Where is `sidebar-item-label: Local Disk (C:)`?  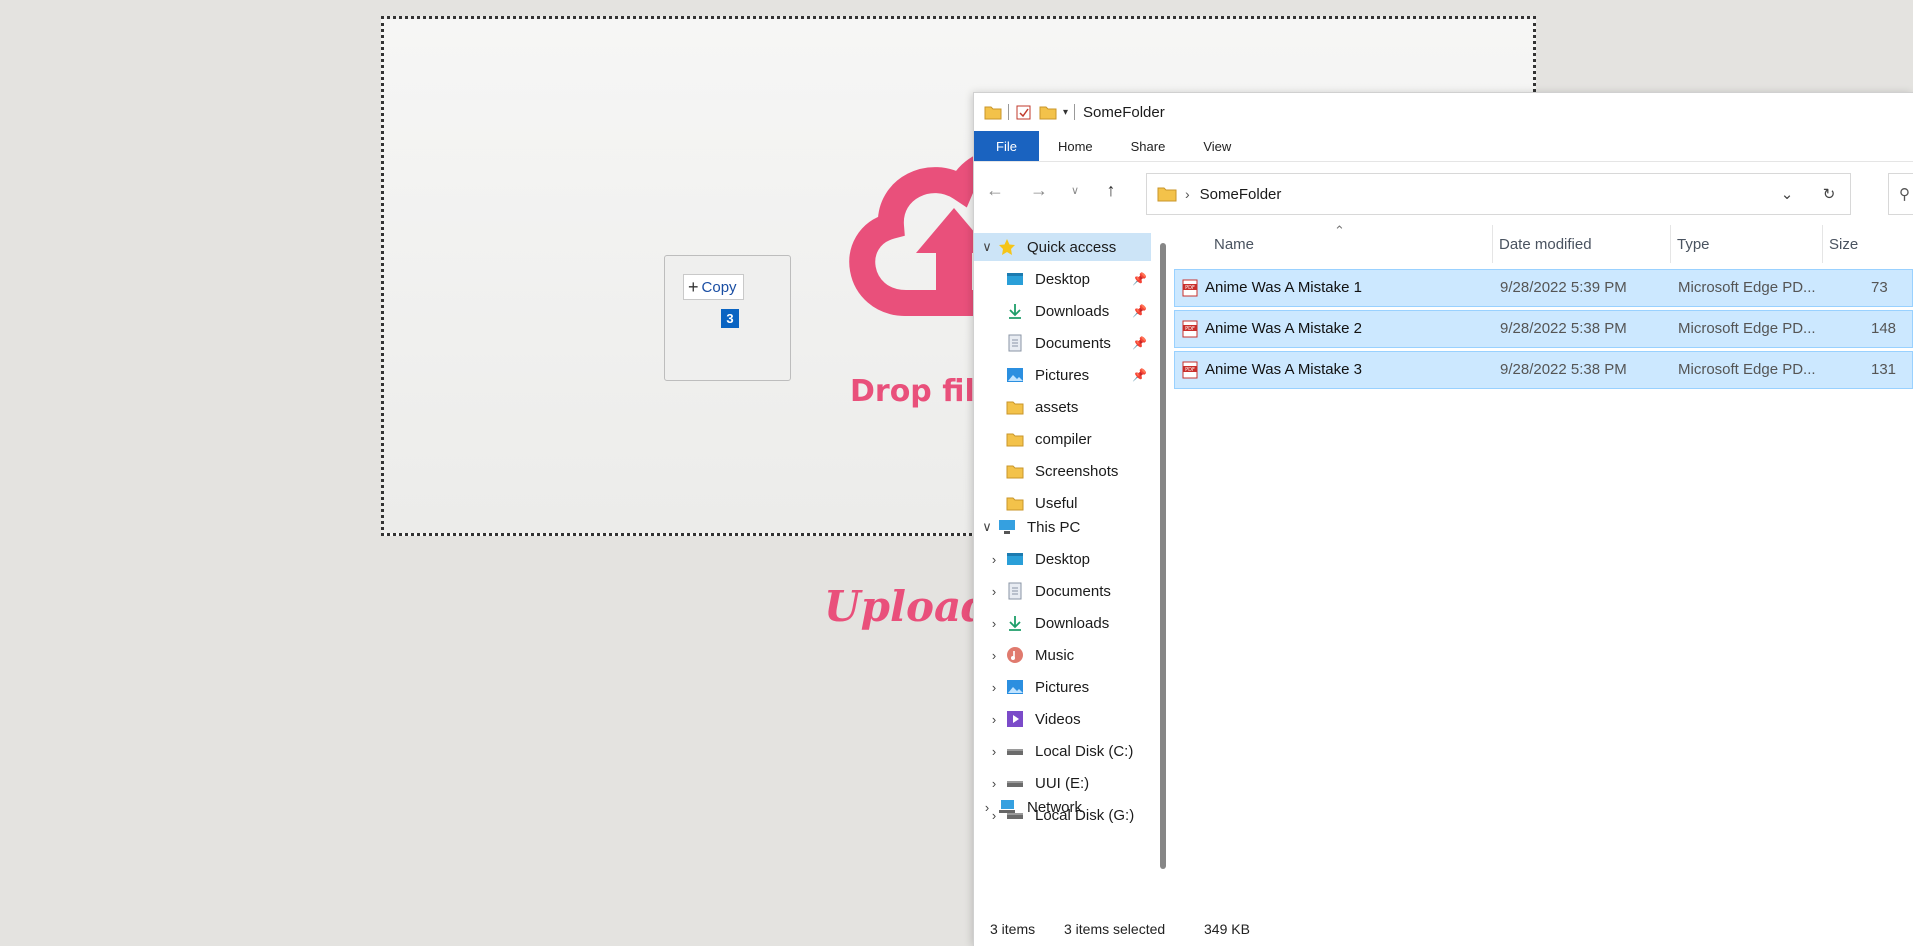
sidebar-item-label: Local Disk (C:) is located at coordinates (1084, 751).